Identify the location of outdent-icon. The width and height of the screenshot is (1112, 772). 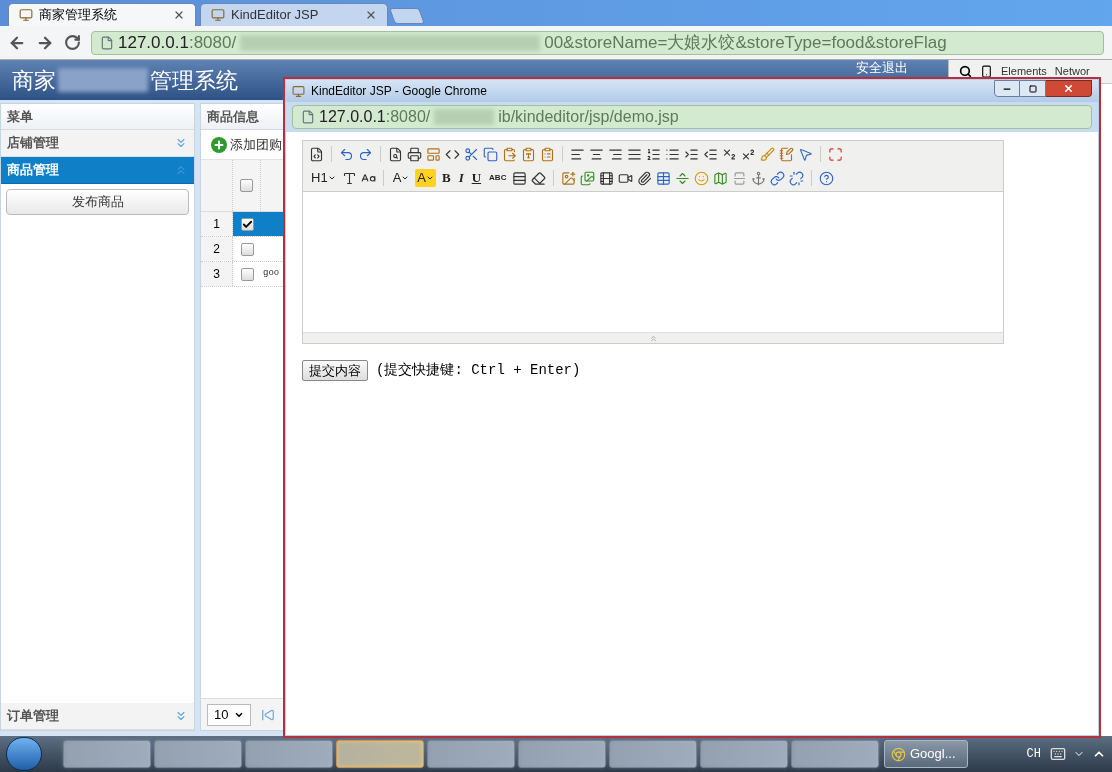
(710, 154).